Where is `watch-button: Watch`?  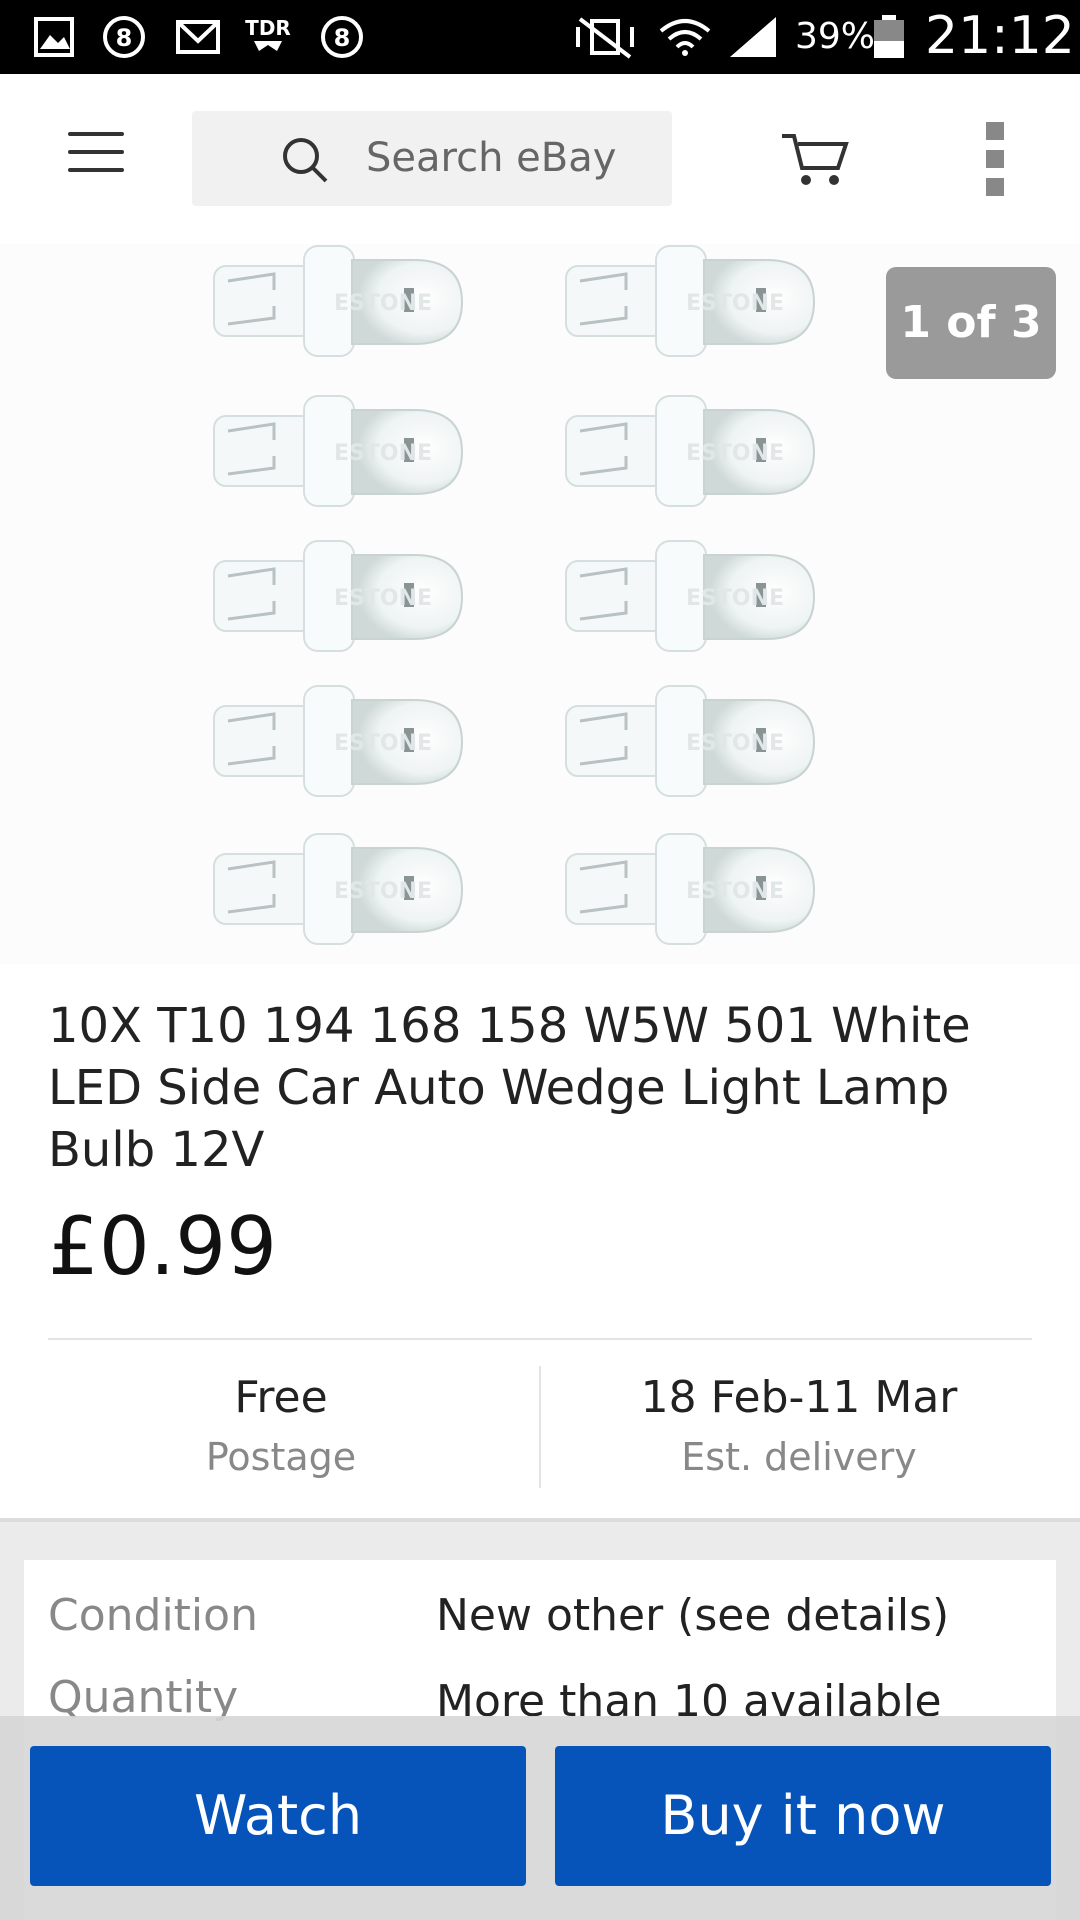 watch-button: Watch is located at coordinates (278, 1816).